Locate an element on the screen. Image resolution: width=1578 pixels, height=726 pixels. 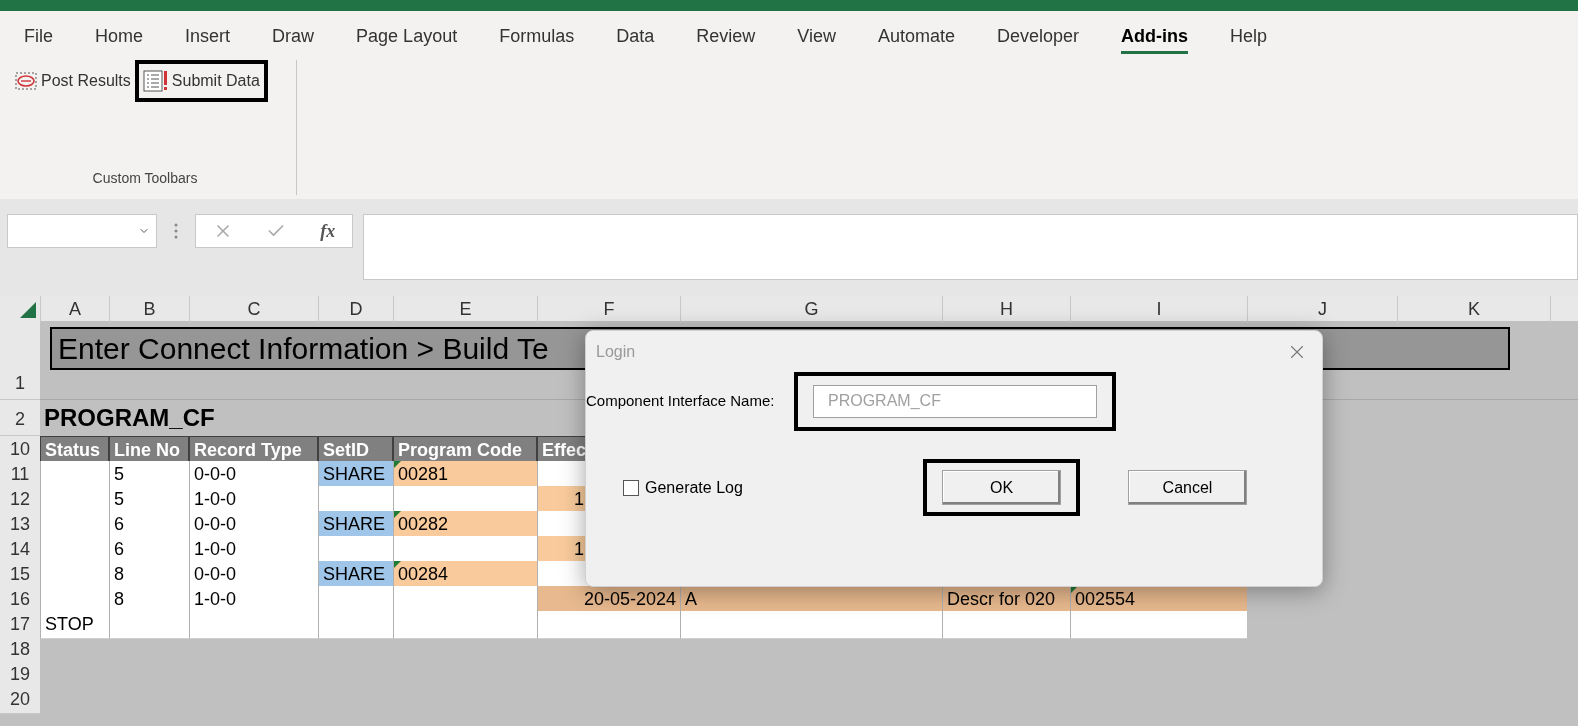
row-header: 13 is located at coordinates (20, 525).